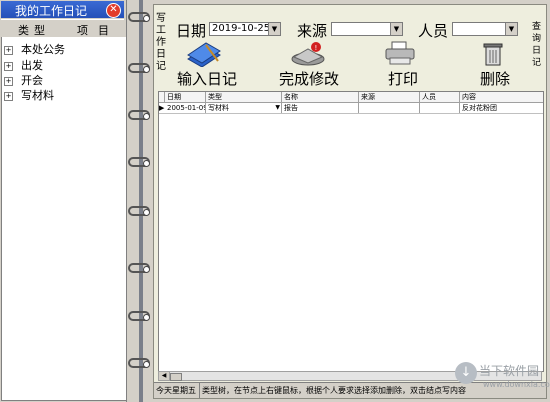  Describe the element at coordinates (495, 79) in the screenshot. I see `delete-label: 删除` at that location.